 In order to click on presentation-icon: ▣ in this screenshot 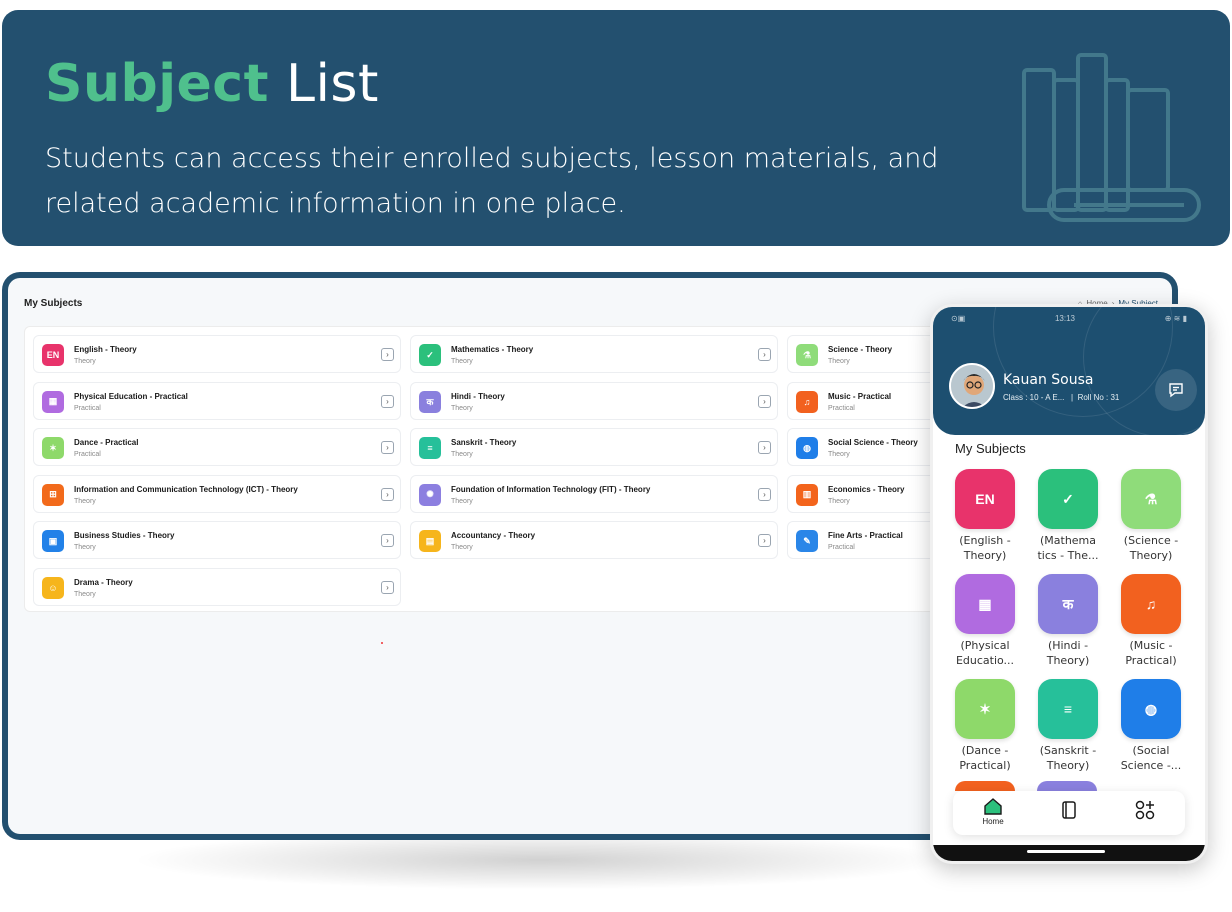, I will do `click(53, 541)`.